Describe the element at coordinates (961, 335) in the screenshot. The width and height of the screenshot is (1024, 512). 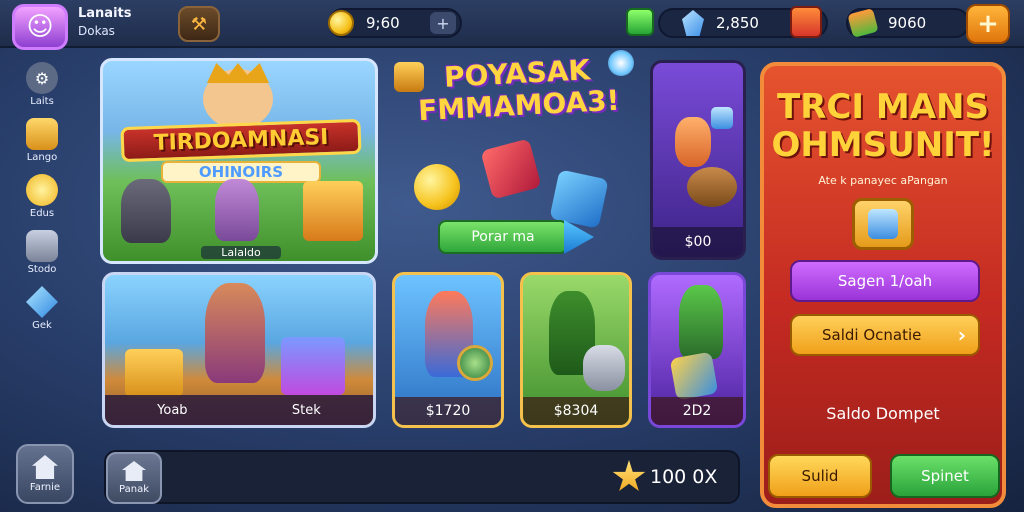
I see `chevron-right-icon: ›` at that location.